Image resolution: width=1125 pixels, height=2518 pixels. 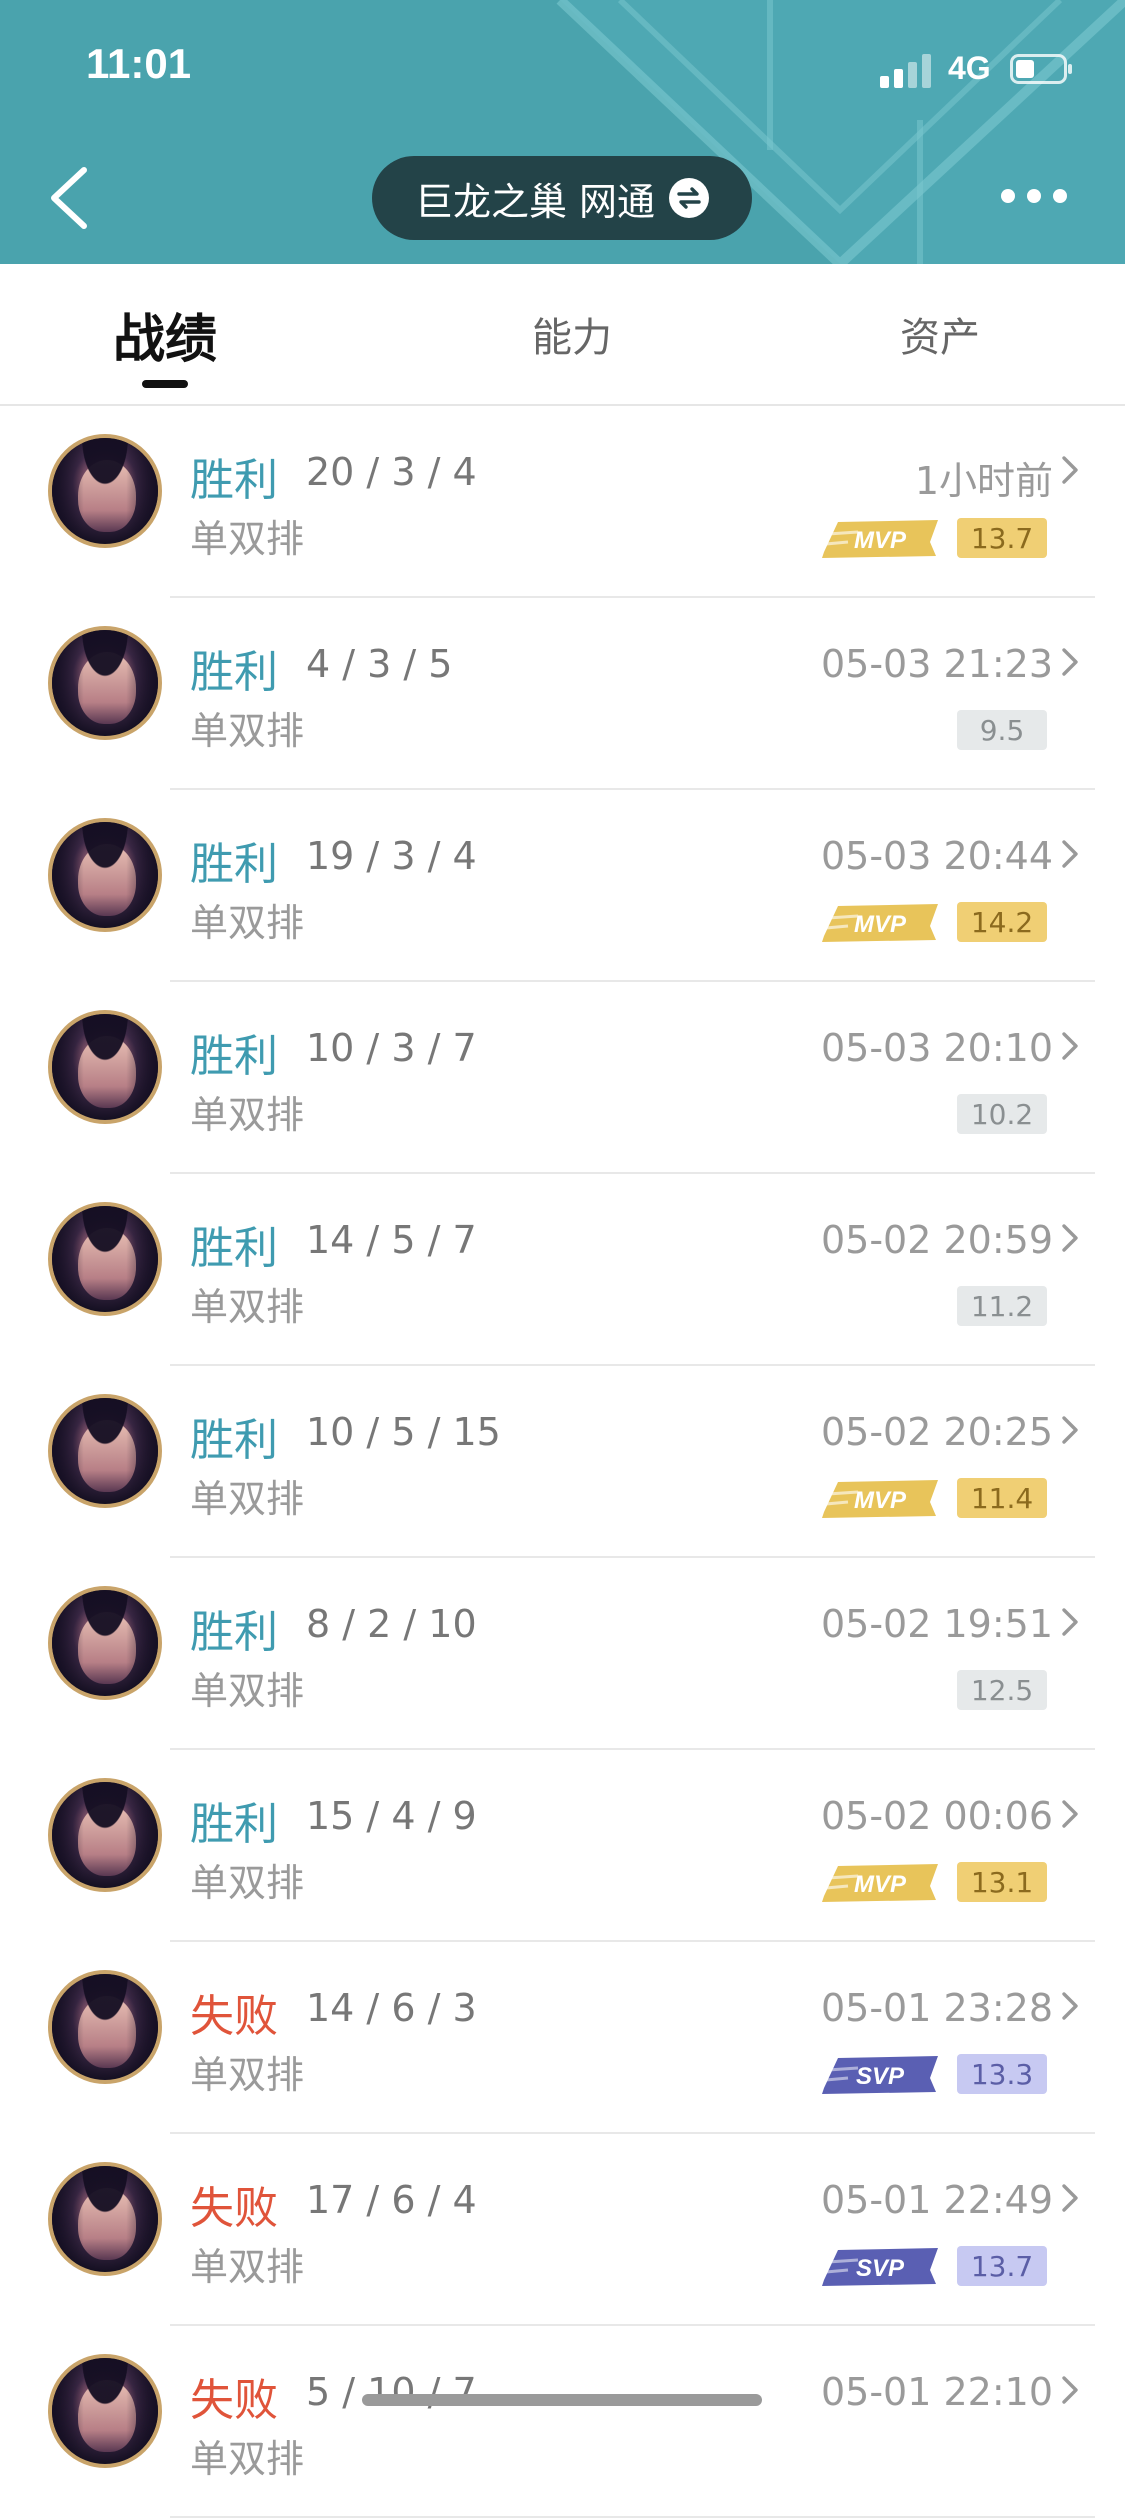 I want to click on tab-bar: 战绩 能力 资产, so click(x=562, y=335).